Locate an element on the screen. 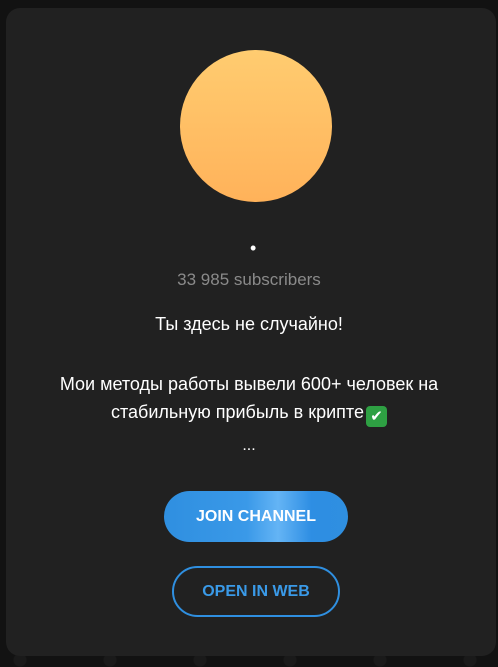 This screenshot has width=498, height=667. open-in-web-button: OPEN IN WEB is located at coordinates (256, 591).